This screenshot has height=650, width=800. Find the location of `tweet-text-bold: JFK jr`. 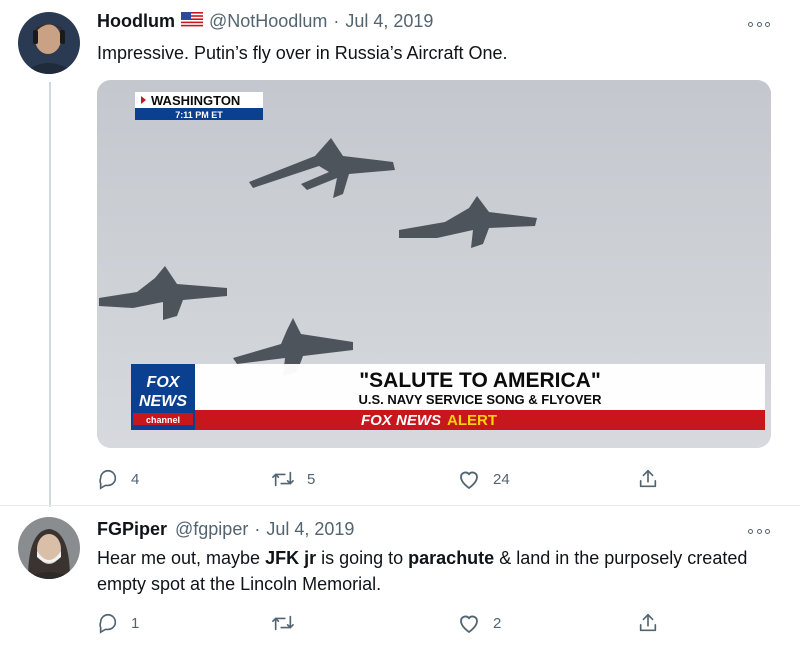

tweet-text-bold: JFK jr is located at coordinates (291, 558).